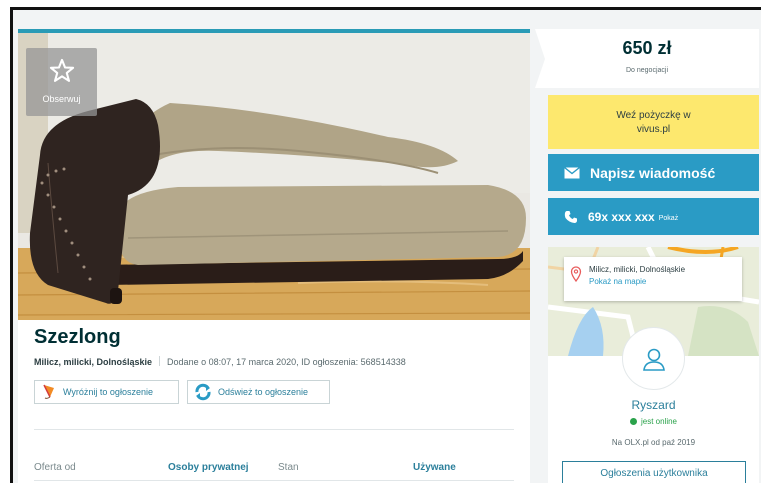 Image resolution: width=761 pixels, height=483 pixels. What do you see at coordinates (621, 216) in the screenshot?
I see `phone-number: 69x xxx xxx` at bounding box center [621, 216].